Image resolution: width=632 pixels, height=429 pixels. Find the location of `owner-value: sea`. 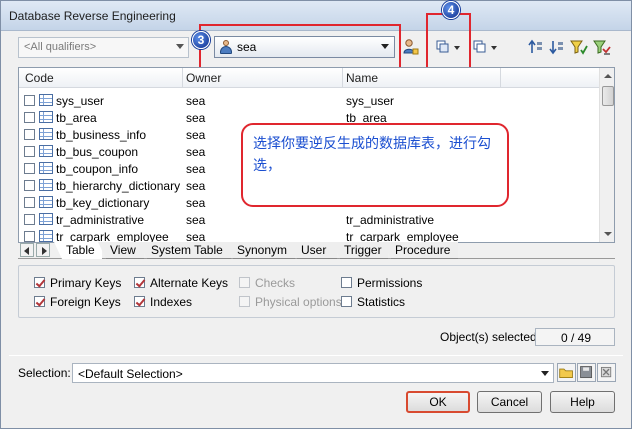

owner-value: sea is located at coordinates (247, 47).